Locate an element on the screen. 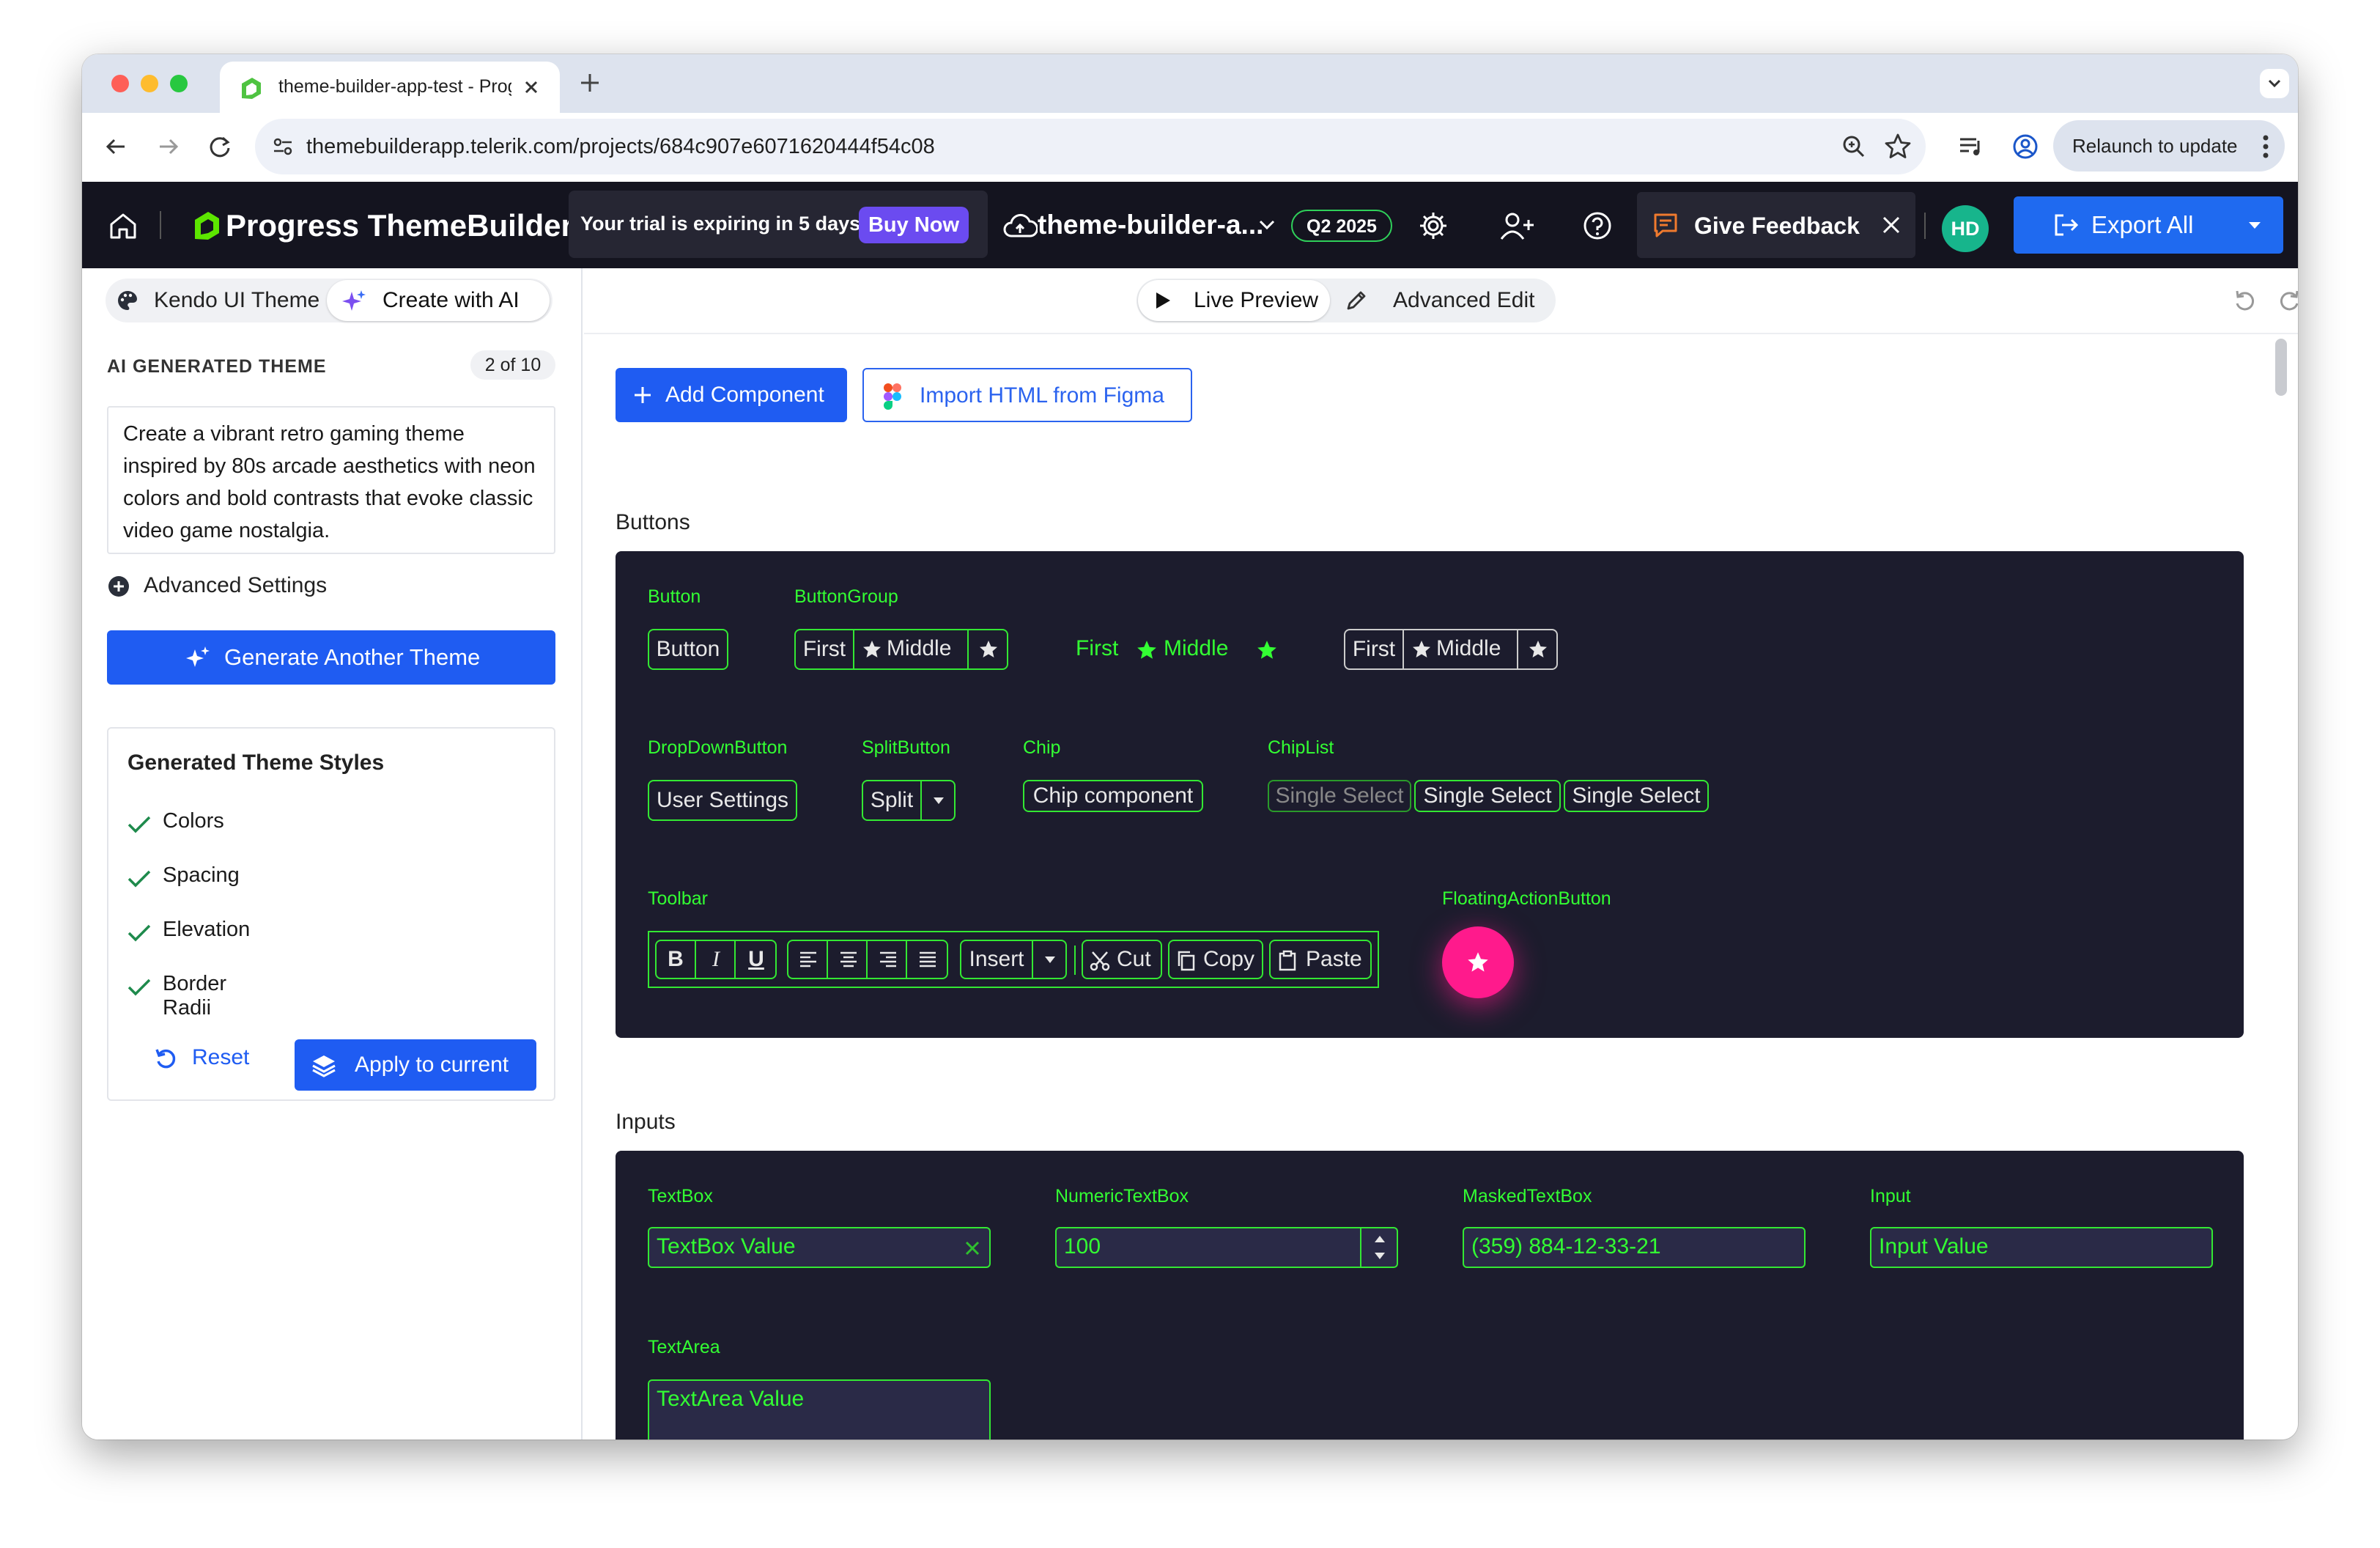 The image size is (2380, 1548). numeric-spinner is located at coordinates (1378, 1247).